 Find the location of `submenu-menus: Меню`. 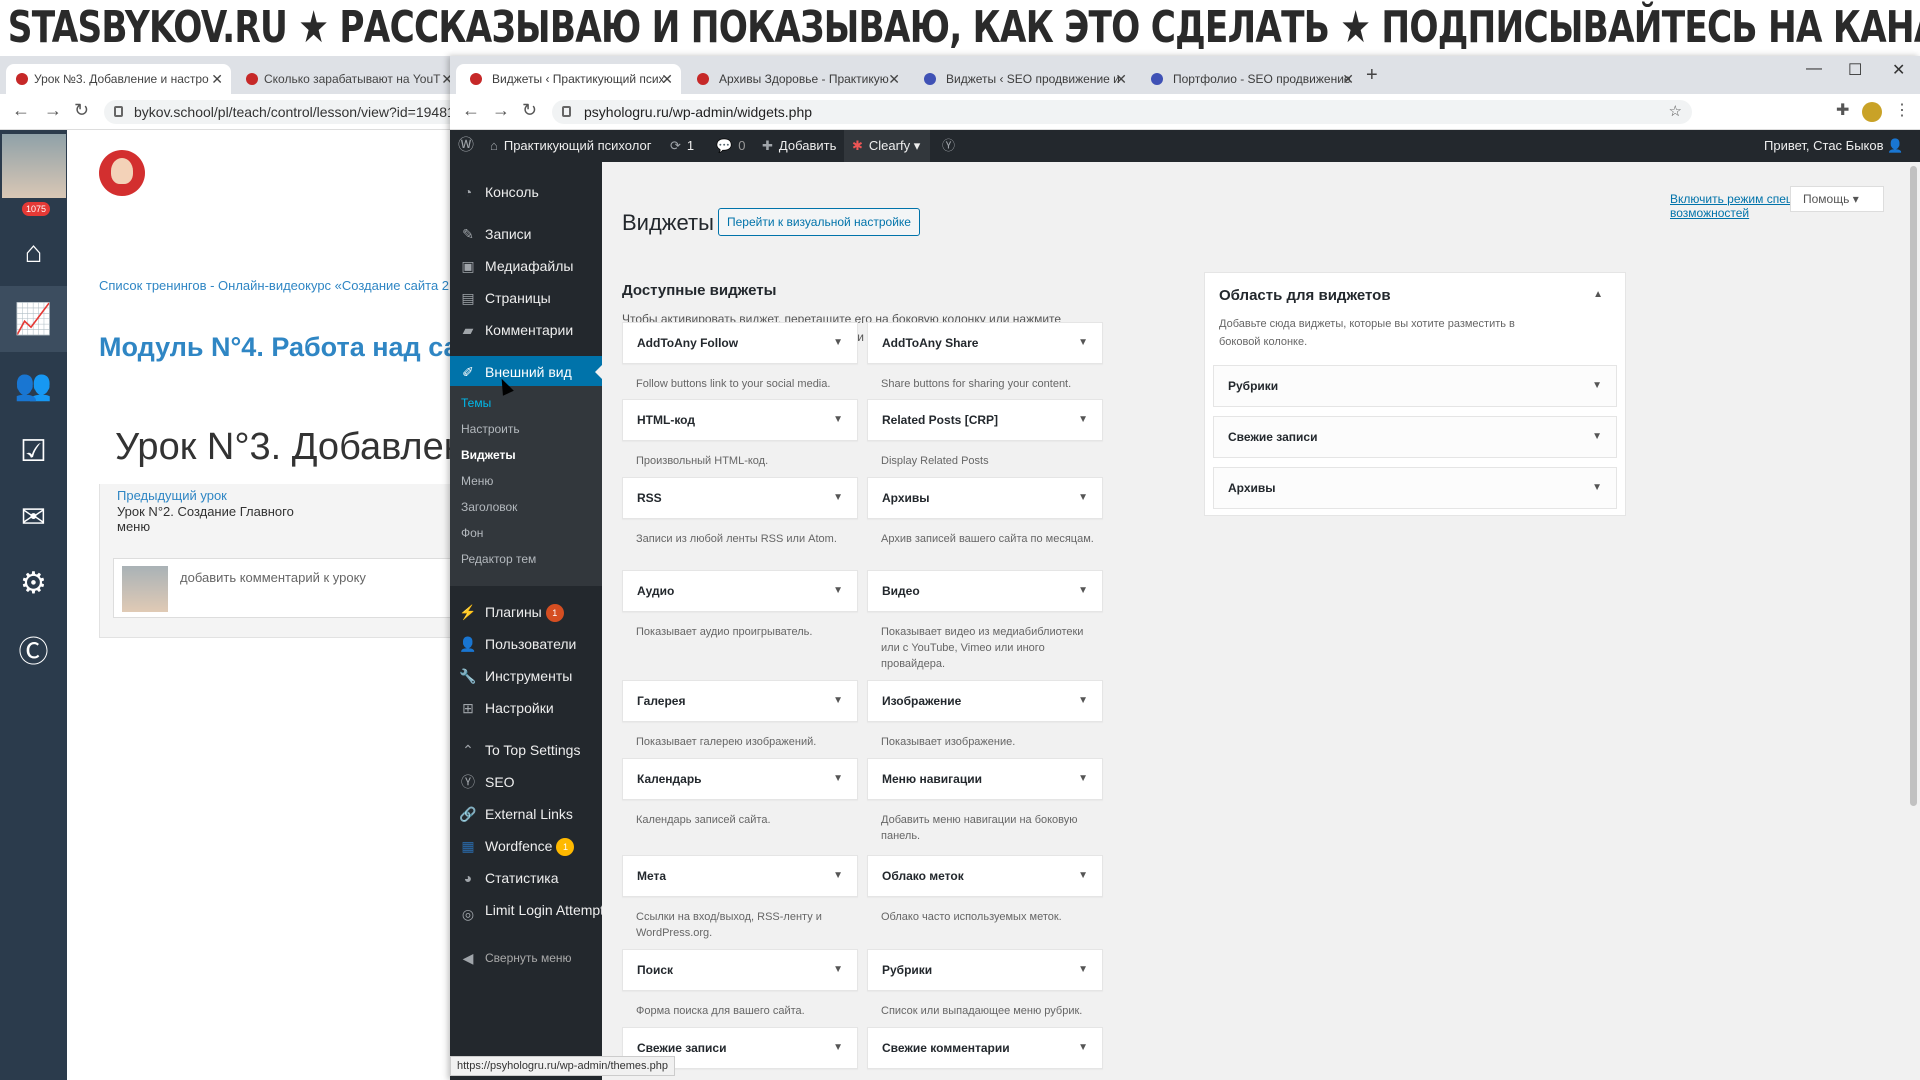

submenu-menus: Меню is located at coordinates (477, 481).